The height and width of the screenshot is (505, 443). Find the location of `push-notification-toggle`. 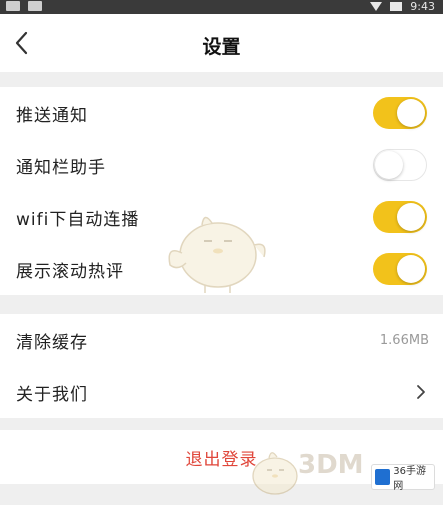

push-notification-toggle is located at coordinates (400, 113).